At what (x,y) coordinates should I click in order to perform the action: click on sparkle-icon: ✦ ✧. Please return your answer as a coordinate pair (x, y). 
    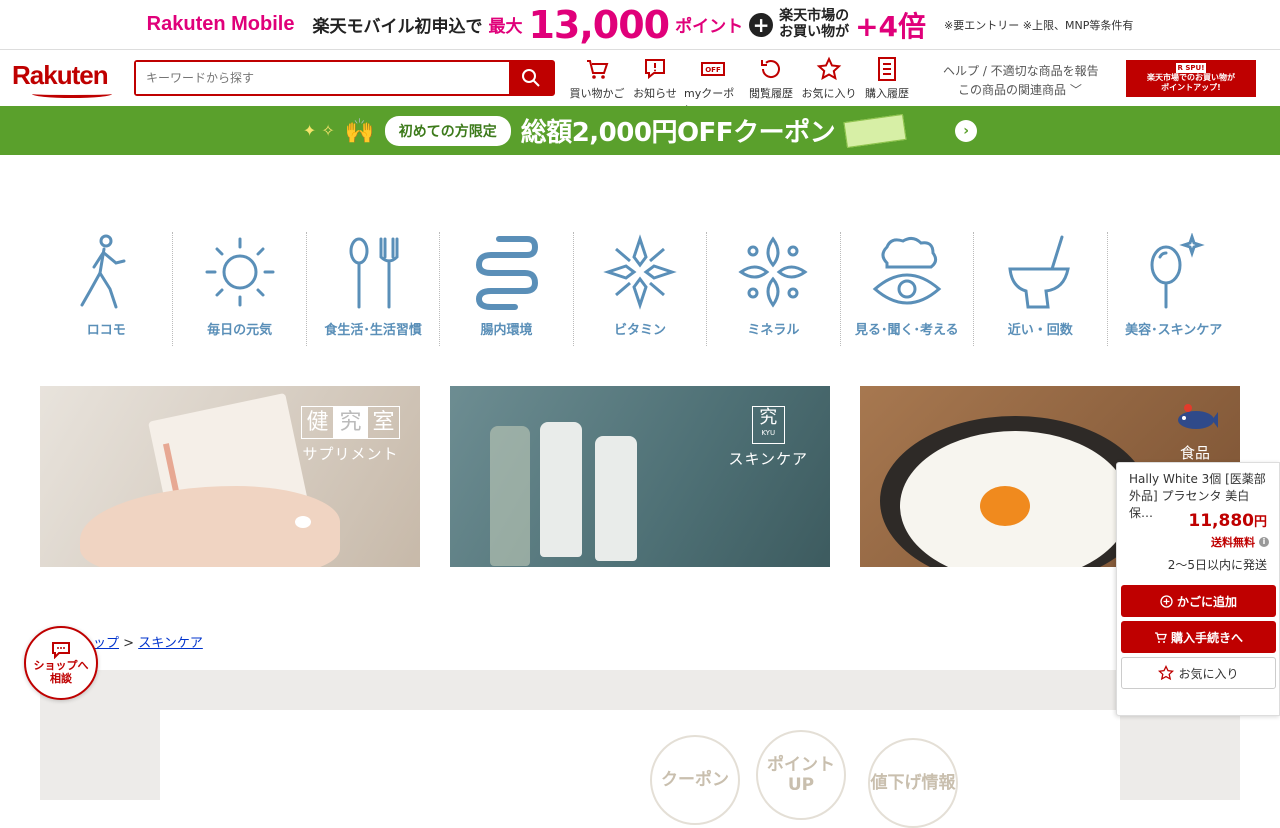
    Looking at the image, I should click on (318, 130).